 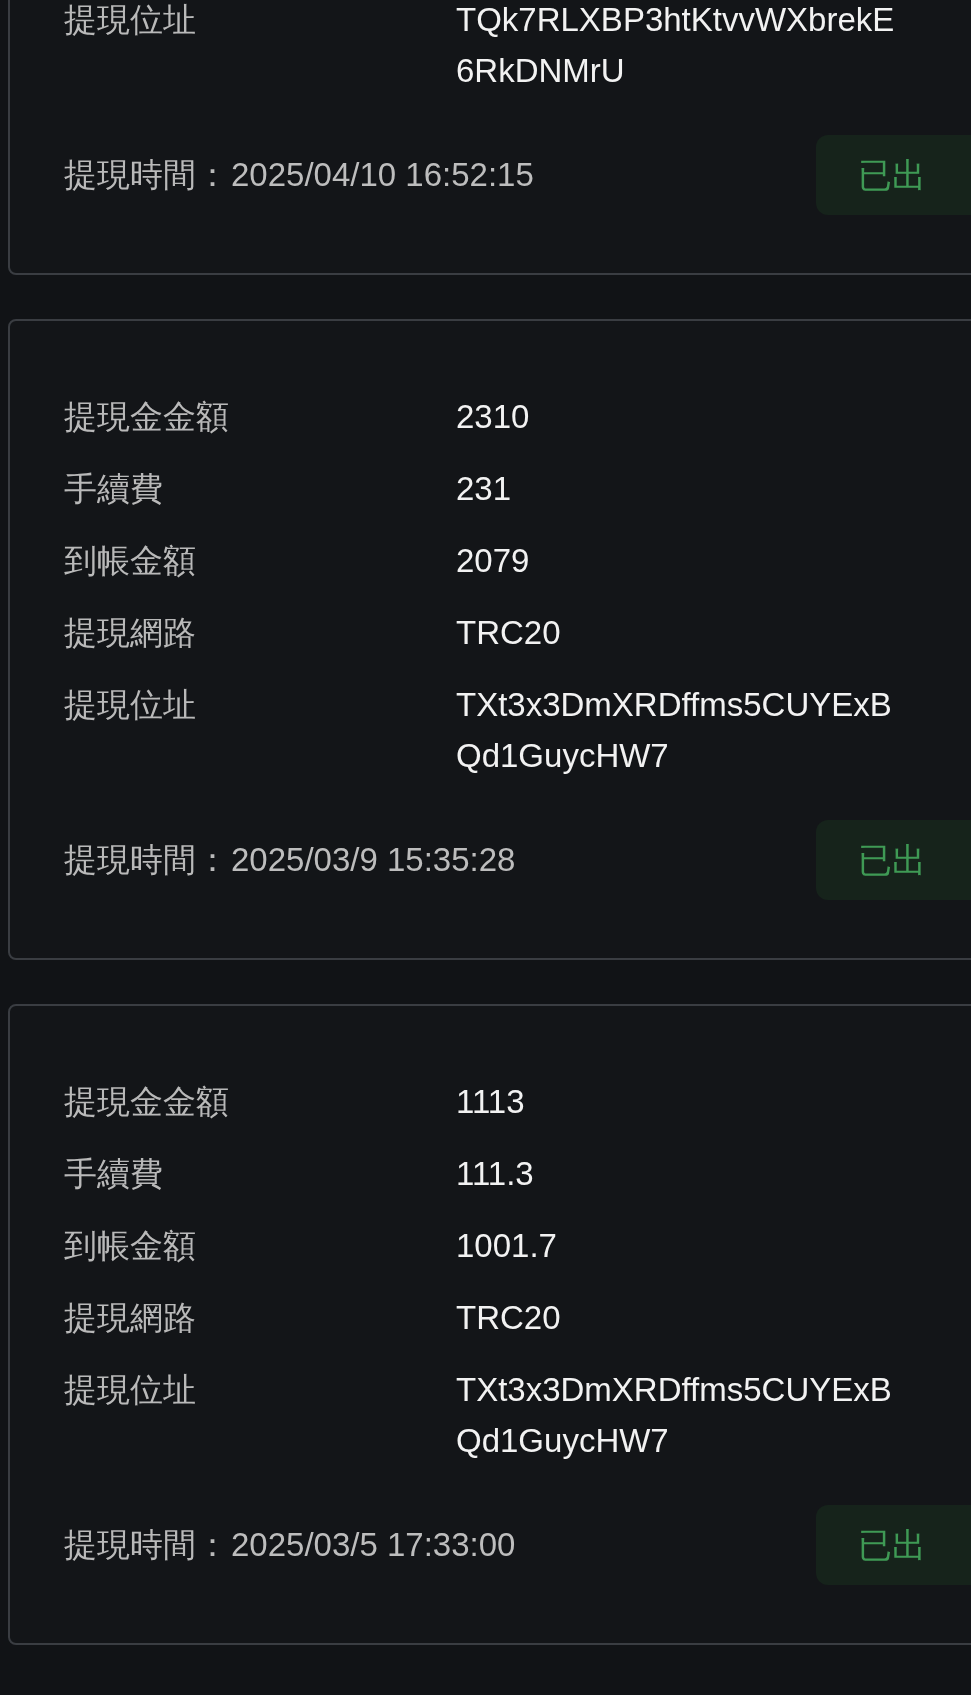 What do you see at coordinates (493, 561) in the screenshot?
I see `field-value: 2079` at bounding box center [493, 561].